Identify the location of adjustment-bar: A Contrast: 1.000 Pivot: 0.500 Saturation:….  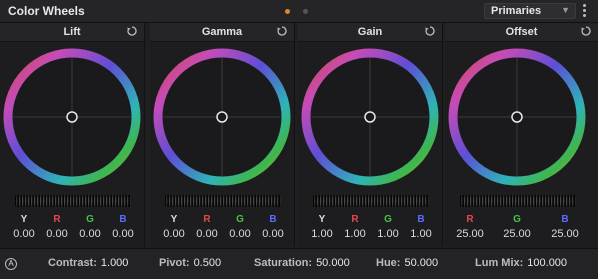
(299, 263).